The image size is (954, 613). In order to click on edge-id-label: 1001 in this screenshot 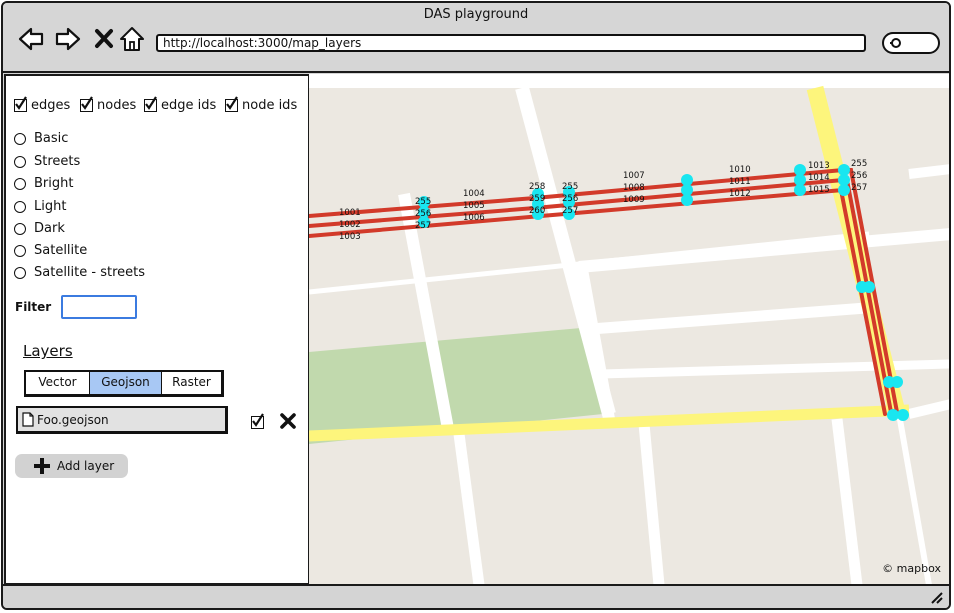, I will do `click(350, 213)`.